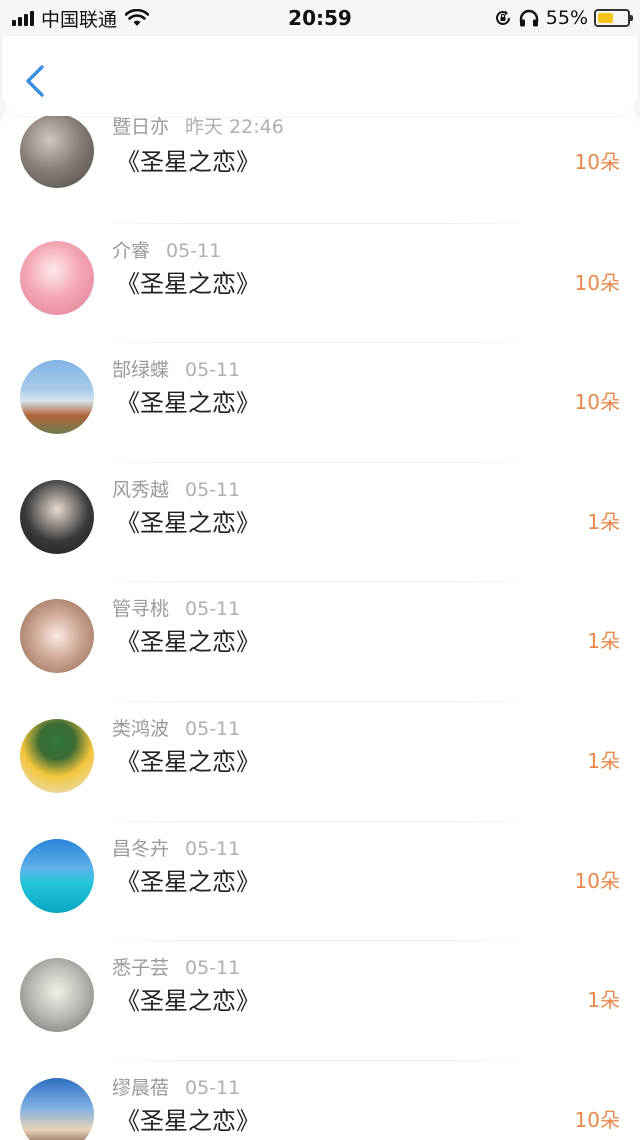  What do you see at coordinates (176, 1086) in the screenshot?
I see `record-meta: 缪晨蓓 05-11` at bounding box center [176, 1086].